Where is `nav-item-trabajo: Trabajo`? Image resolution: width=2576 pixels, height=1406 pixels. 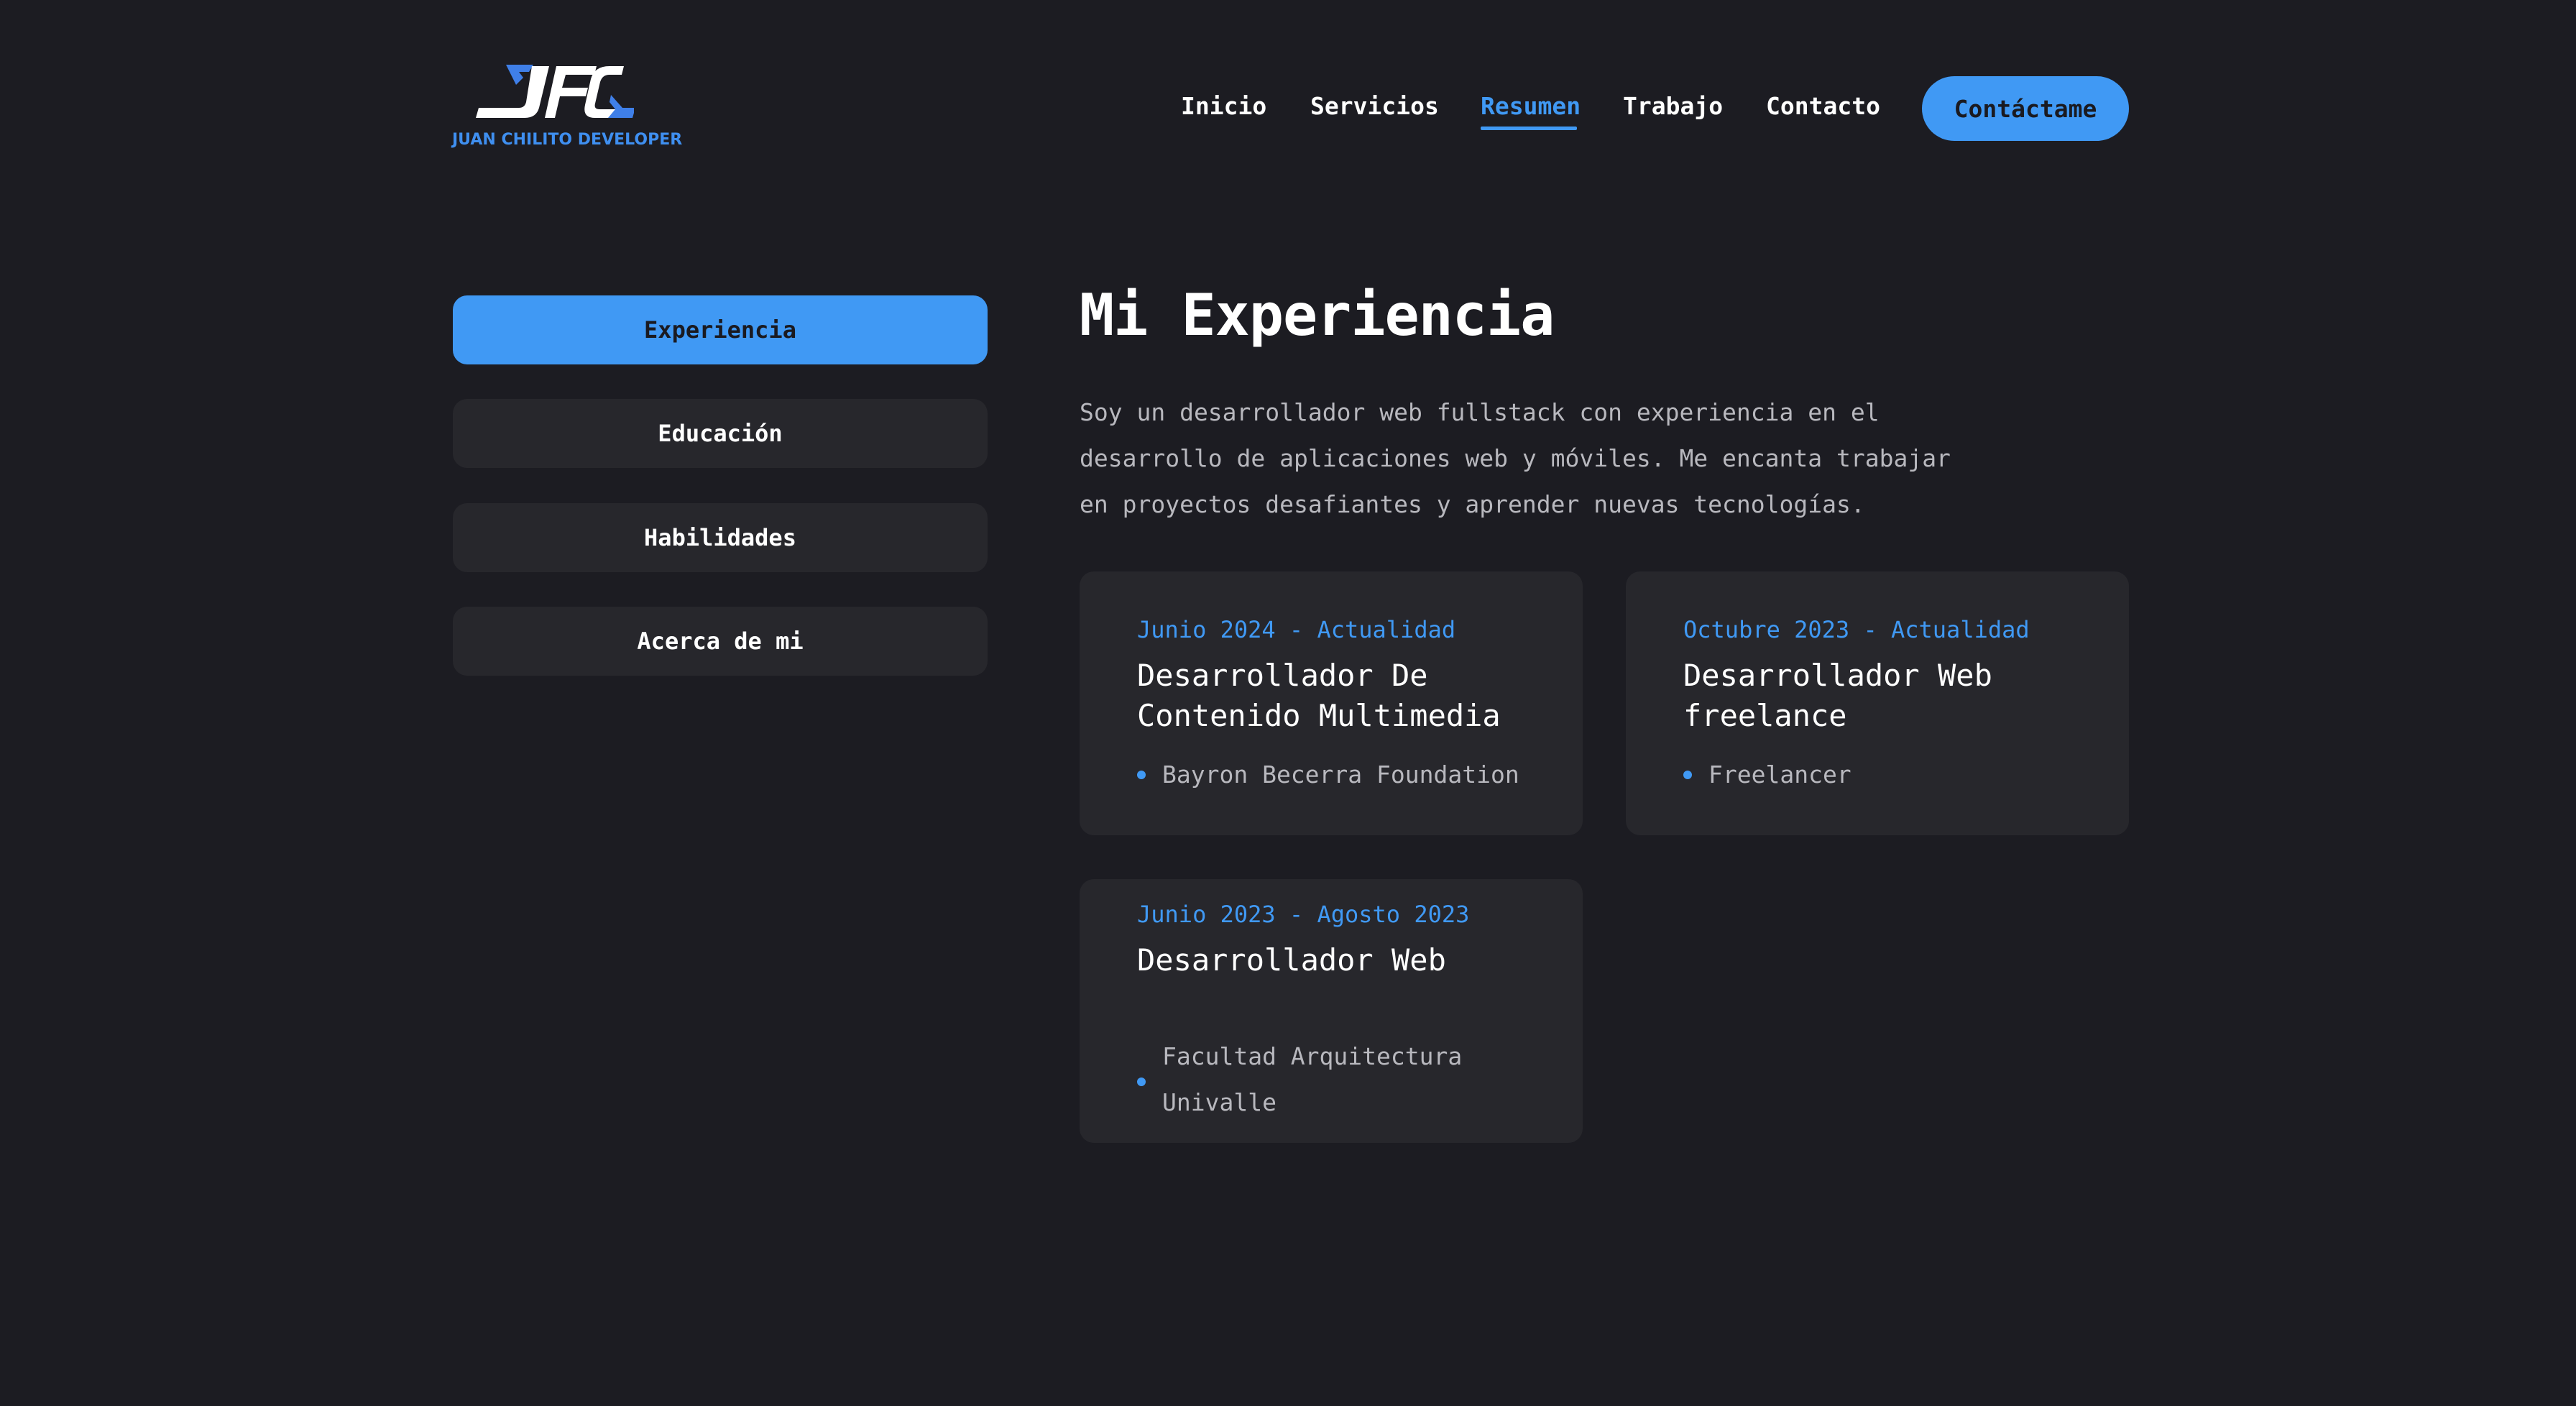 nav-item-trabajo: Trabajo is located at coordinates (1673, 106).